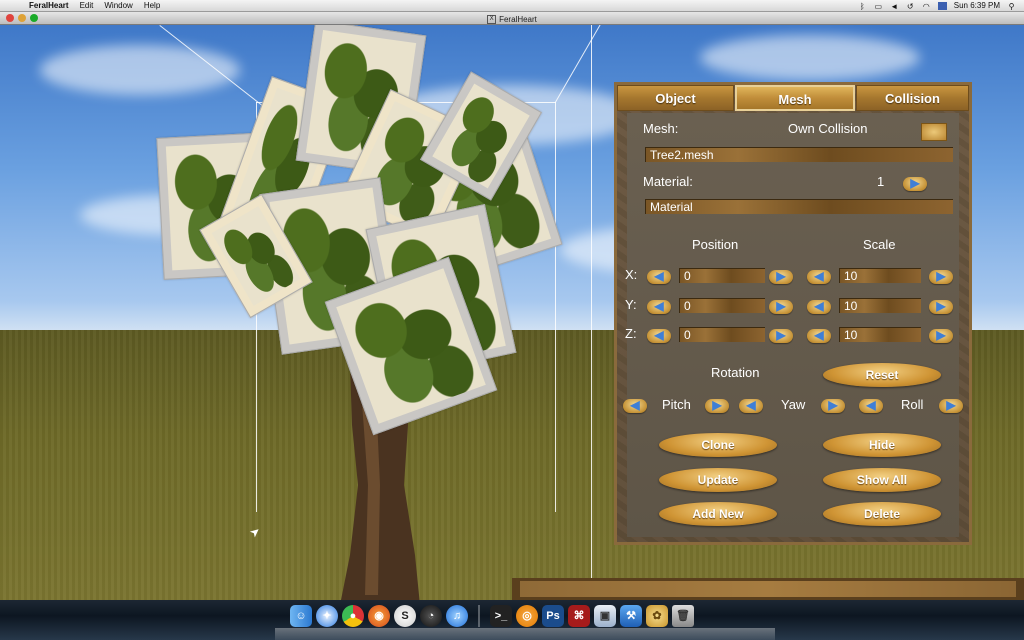 This screenshot has width=1024, height=640. Describe the element at coordinates (518, 19) in the screenshot. I see `window-title-text: FeralHeart` at that location.